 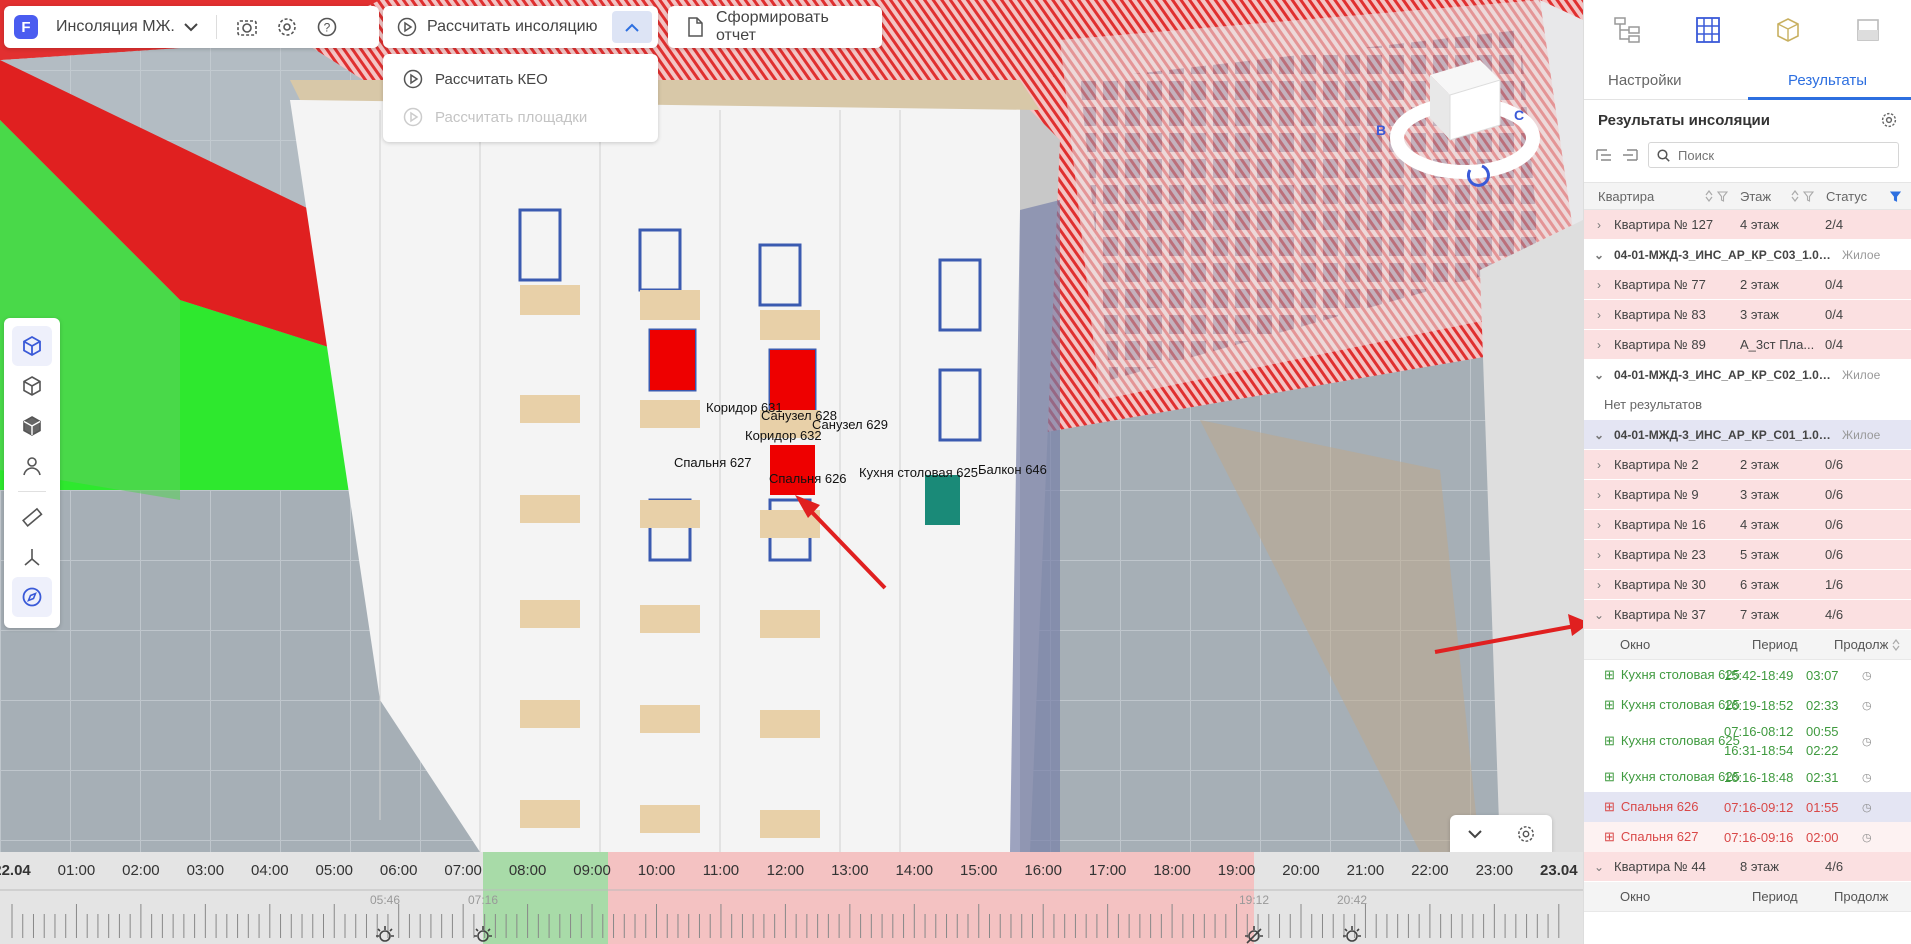 What do you see at coordinates (327, 27) in the screenshot?
I see `help-icon: ?` at bounding box center [327, 27].